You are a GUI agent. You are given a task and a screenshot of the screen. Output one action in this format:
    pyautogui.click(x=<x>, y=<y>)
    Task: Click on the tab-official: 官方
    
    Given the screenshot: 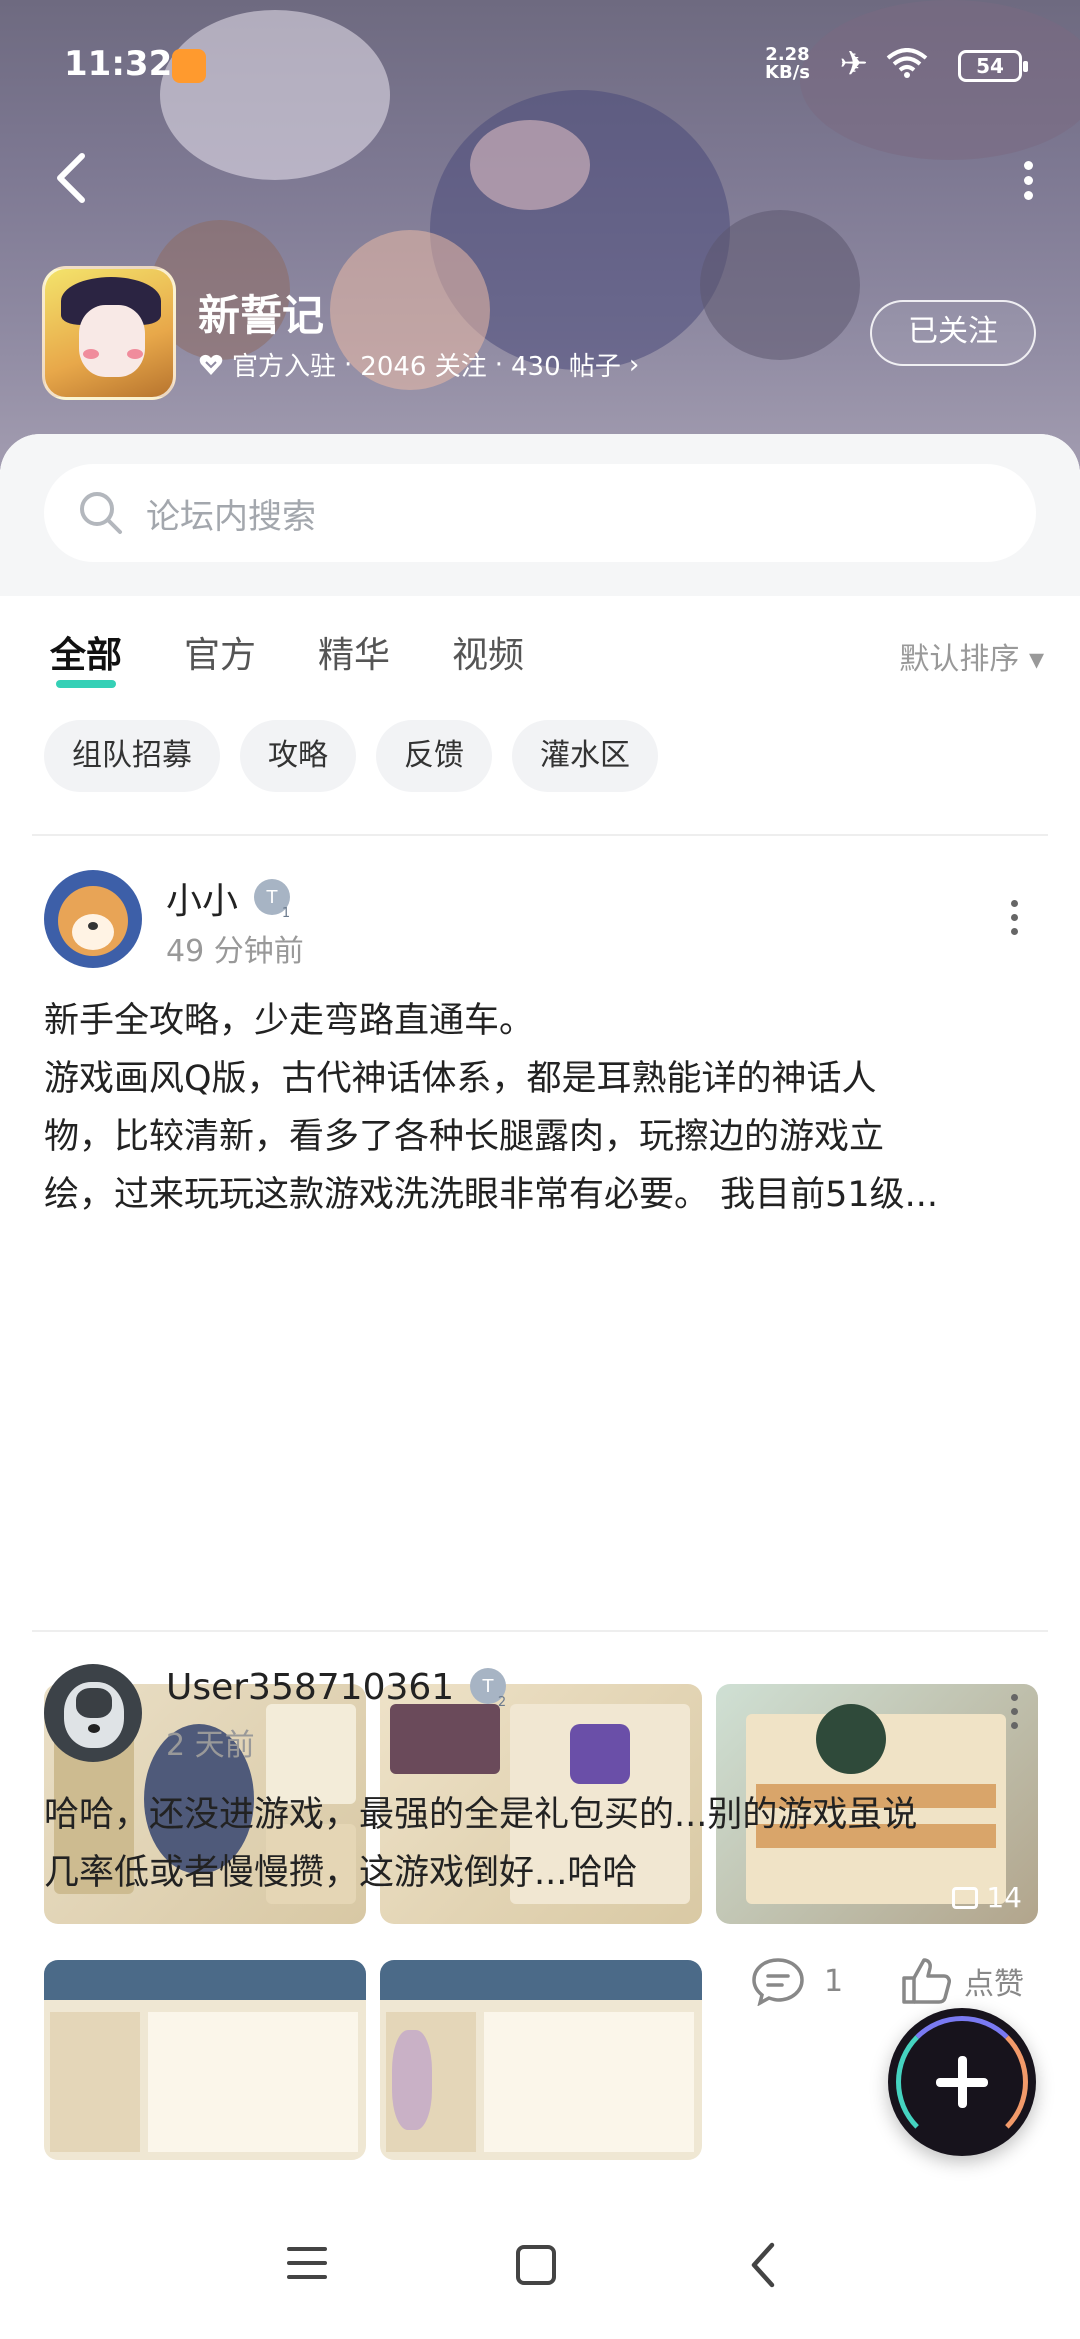 What is the action you would take?
    pyautogui.click(x=220, y=660)
    